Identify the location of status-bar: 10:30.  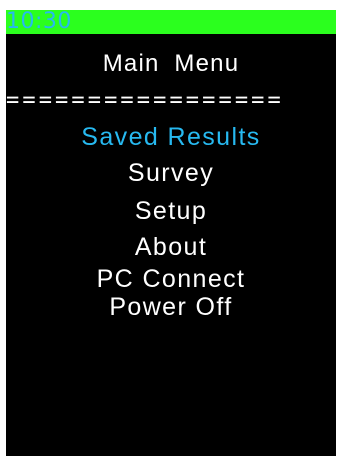
(171, 22).